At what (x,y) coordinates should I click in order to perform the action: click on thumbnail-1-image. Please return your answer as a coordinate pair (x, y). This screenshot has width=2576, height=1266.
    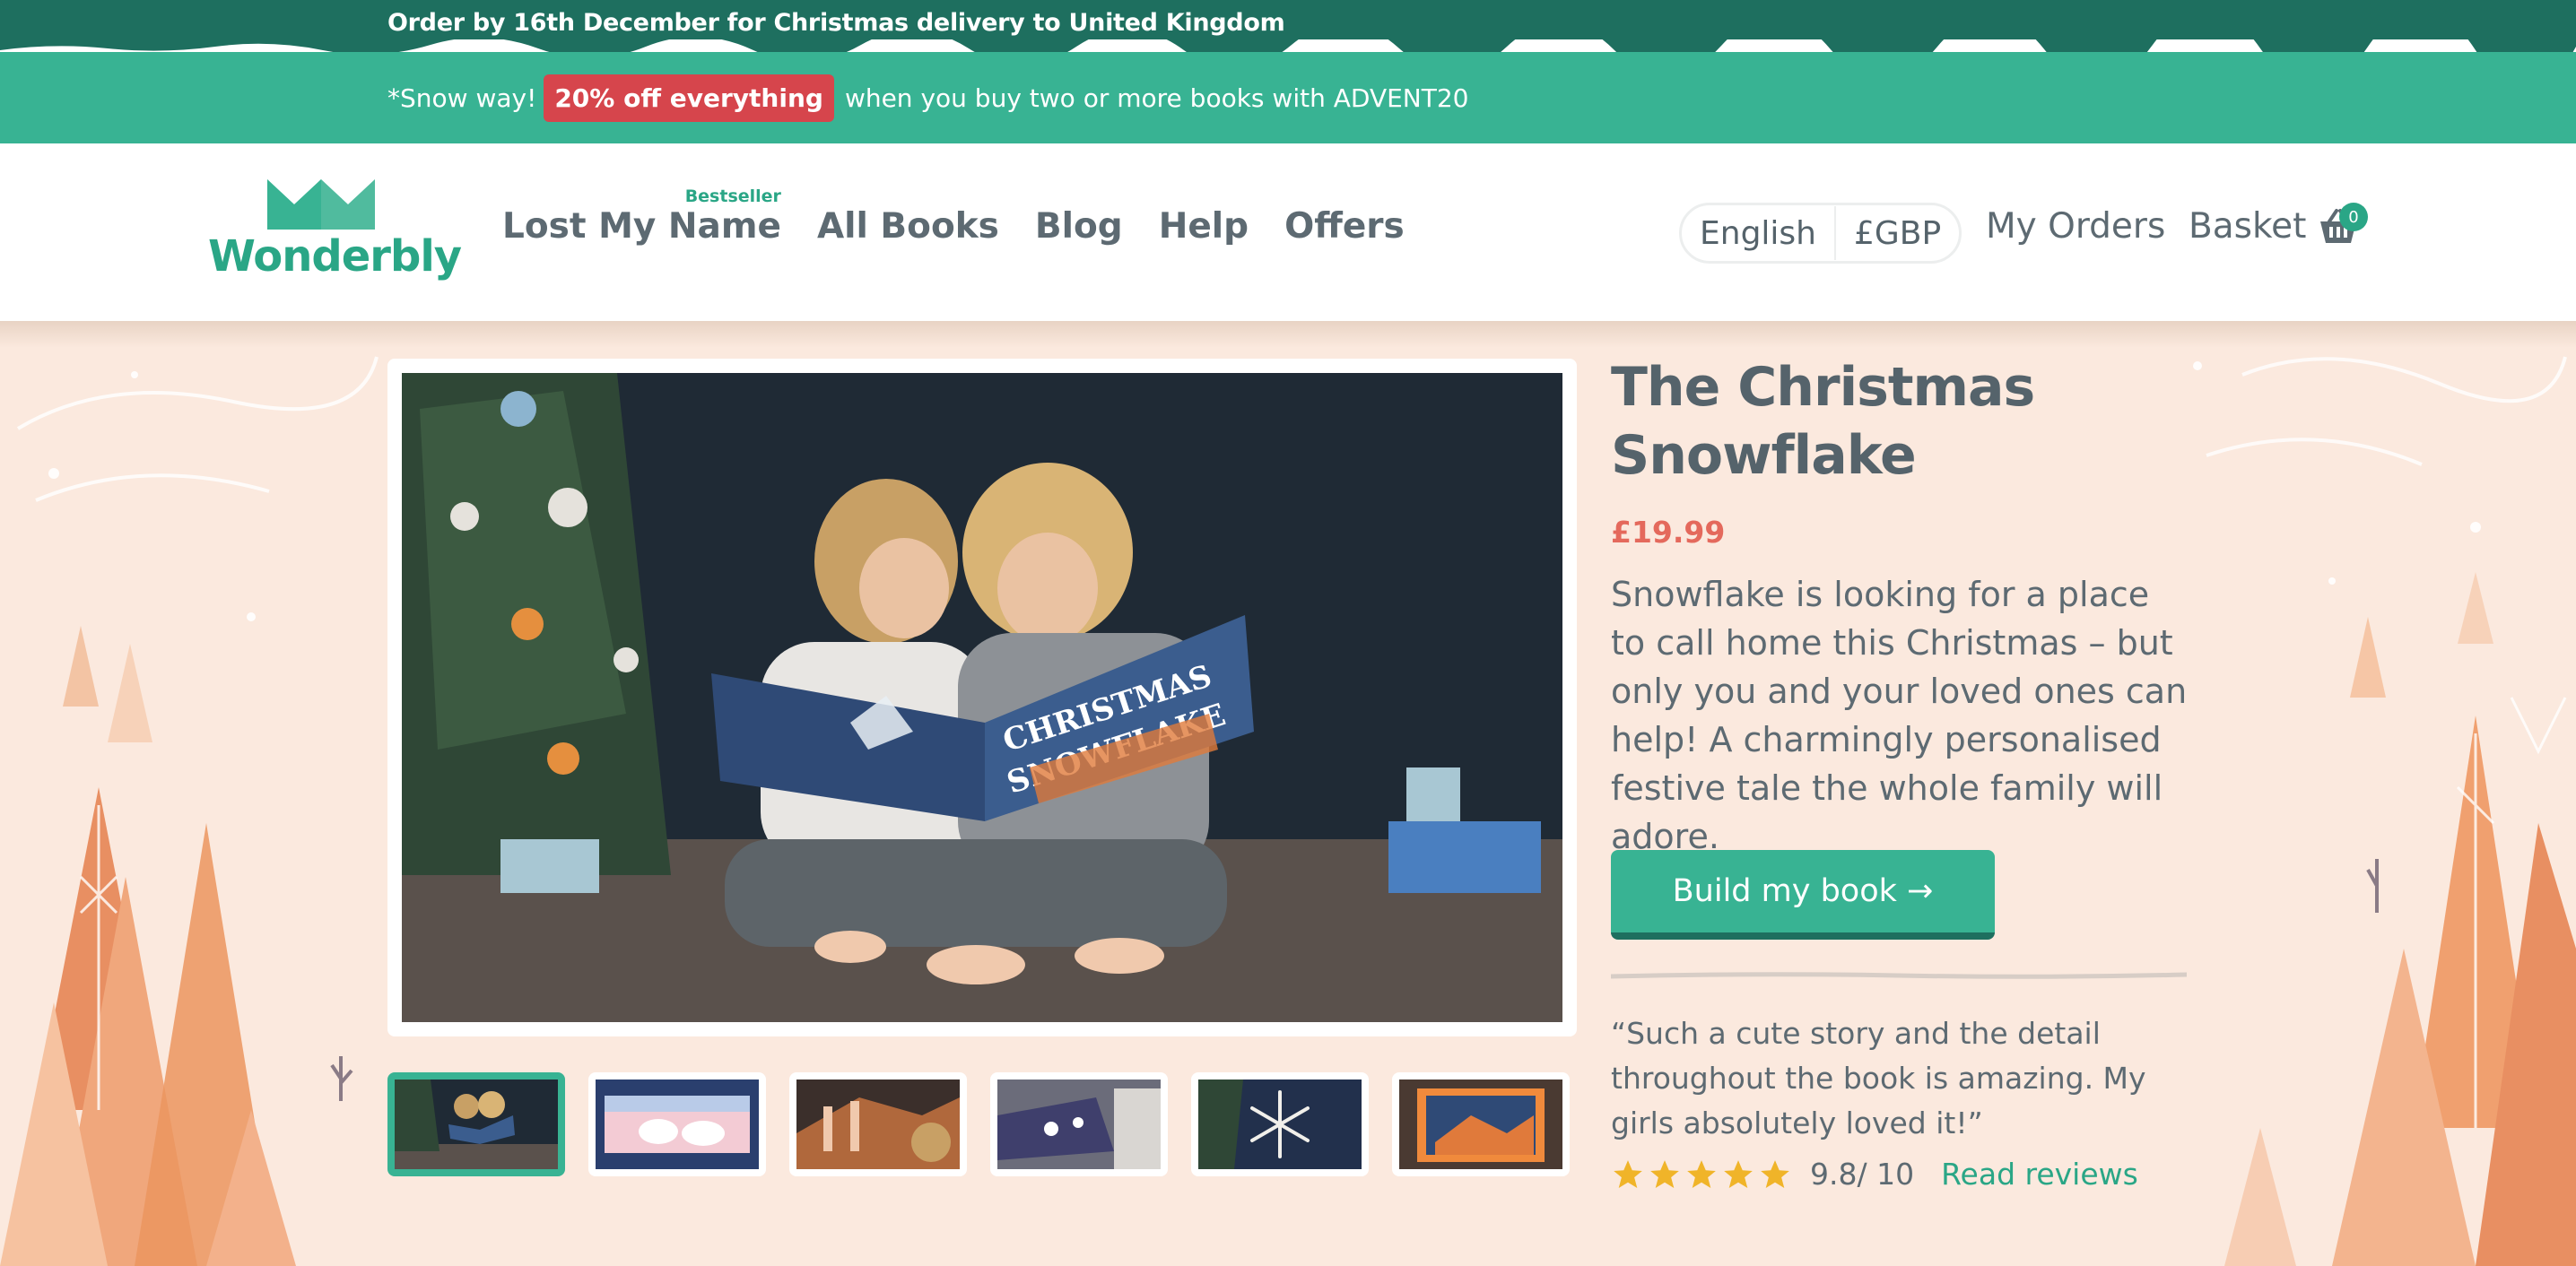
    Looking at the image, I should click on (476, 1124).